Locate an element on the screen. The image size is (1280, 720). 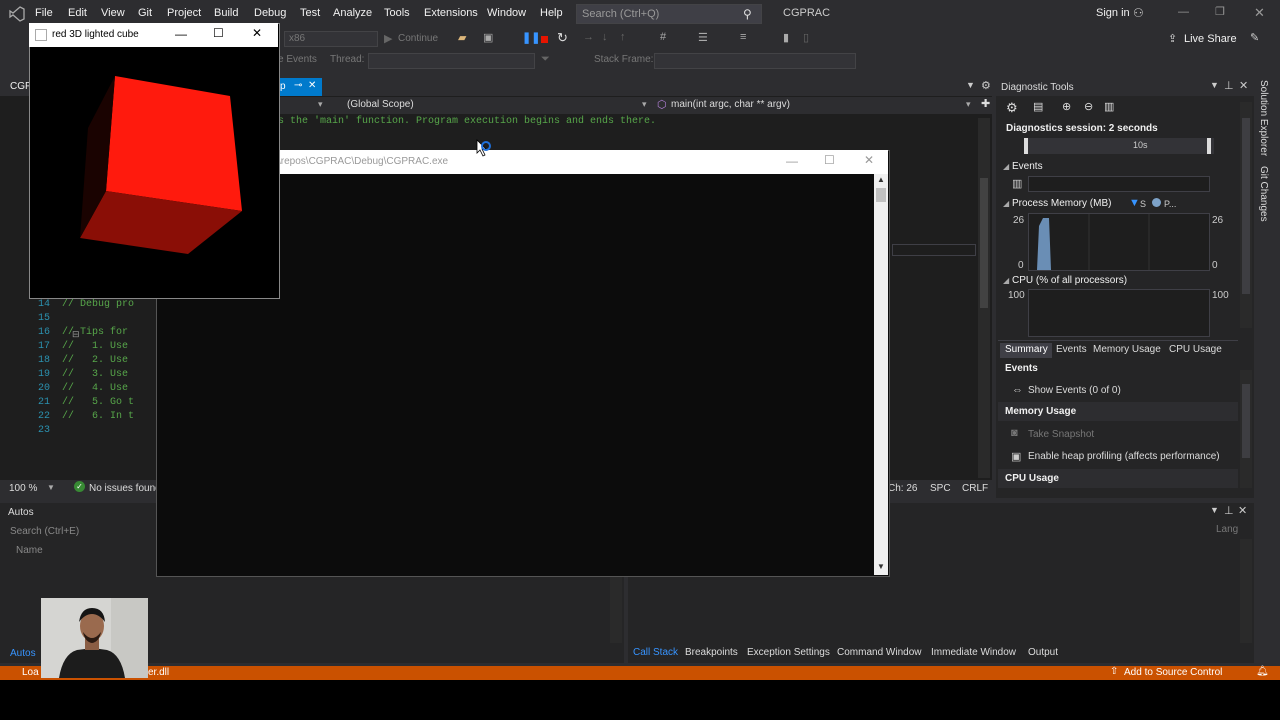
tab-close-icon: ✕ is located at coordinates (312, 85).